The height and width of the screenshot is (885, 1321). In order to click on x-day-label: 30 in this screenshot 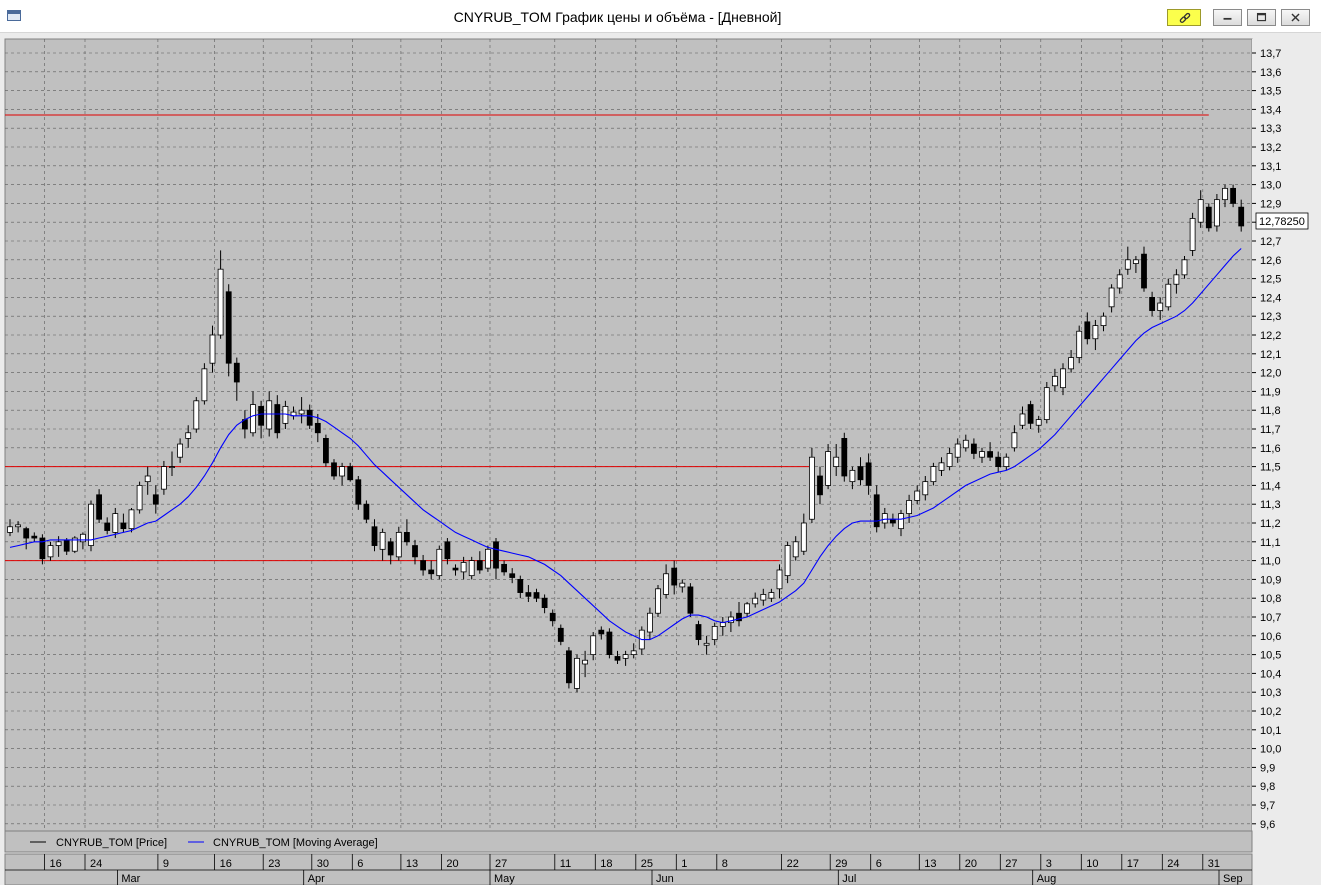, I will do `click(323, 864)`.